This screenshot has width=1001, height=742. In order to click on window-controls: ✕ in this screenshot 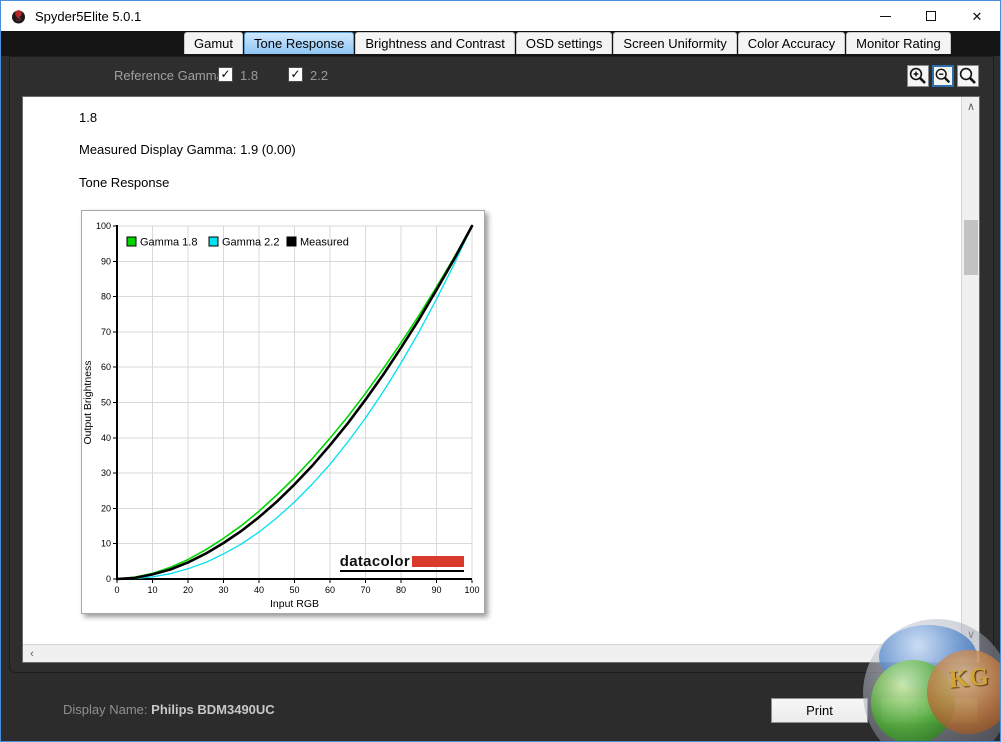, I will do `click(931, 16)`.